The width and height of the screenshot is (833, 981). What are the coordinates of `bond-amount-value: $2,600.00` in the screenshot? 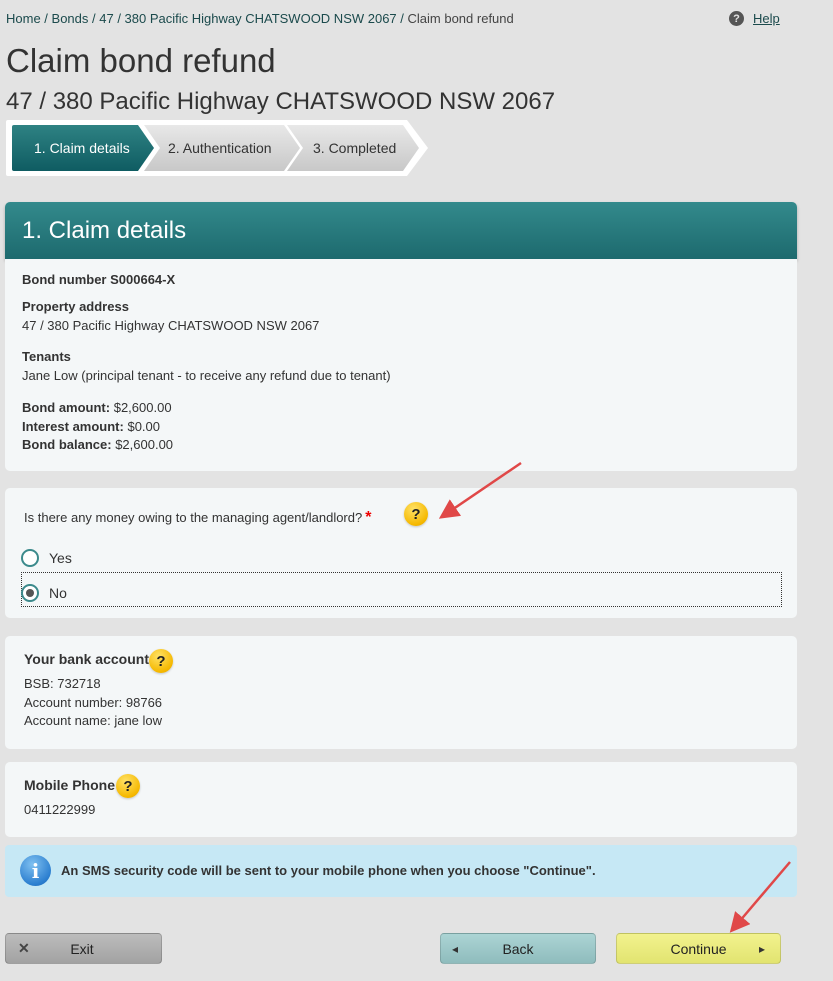 It's located at (142, 407).